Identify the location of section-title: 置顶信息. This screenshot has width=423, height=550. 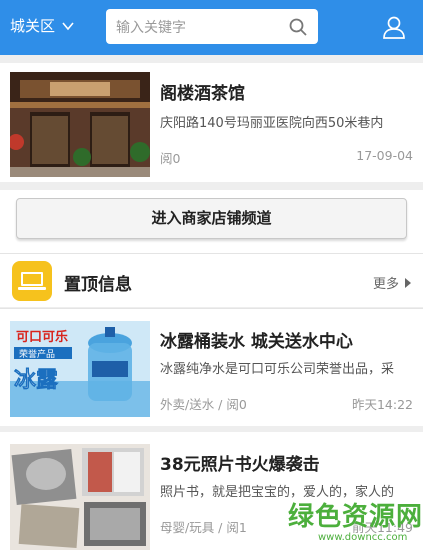
(98, 285).